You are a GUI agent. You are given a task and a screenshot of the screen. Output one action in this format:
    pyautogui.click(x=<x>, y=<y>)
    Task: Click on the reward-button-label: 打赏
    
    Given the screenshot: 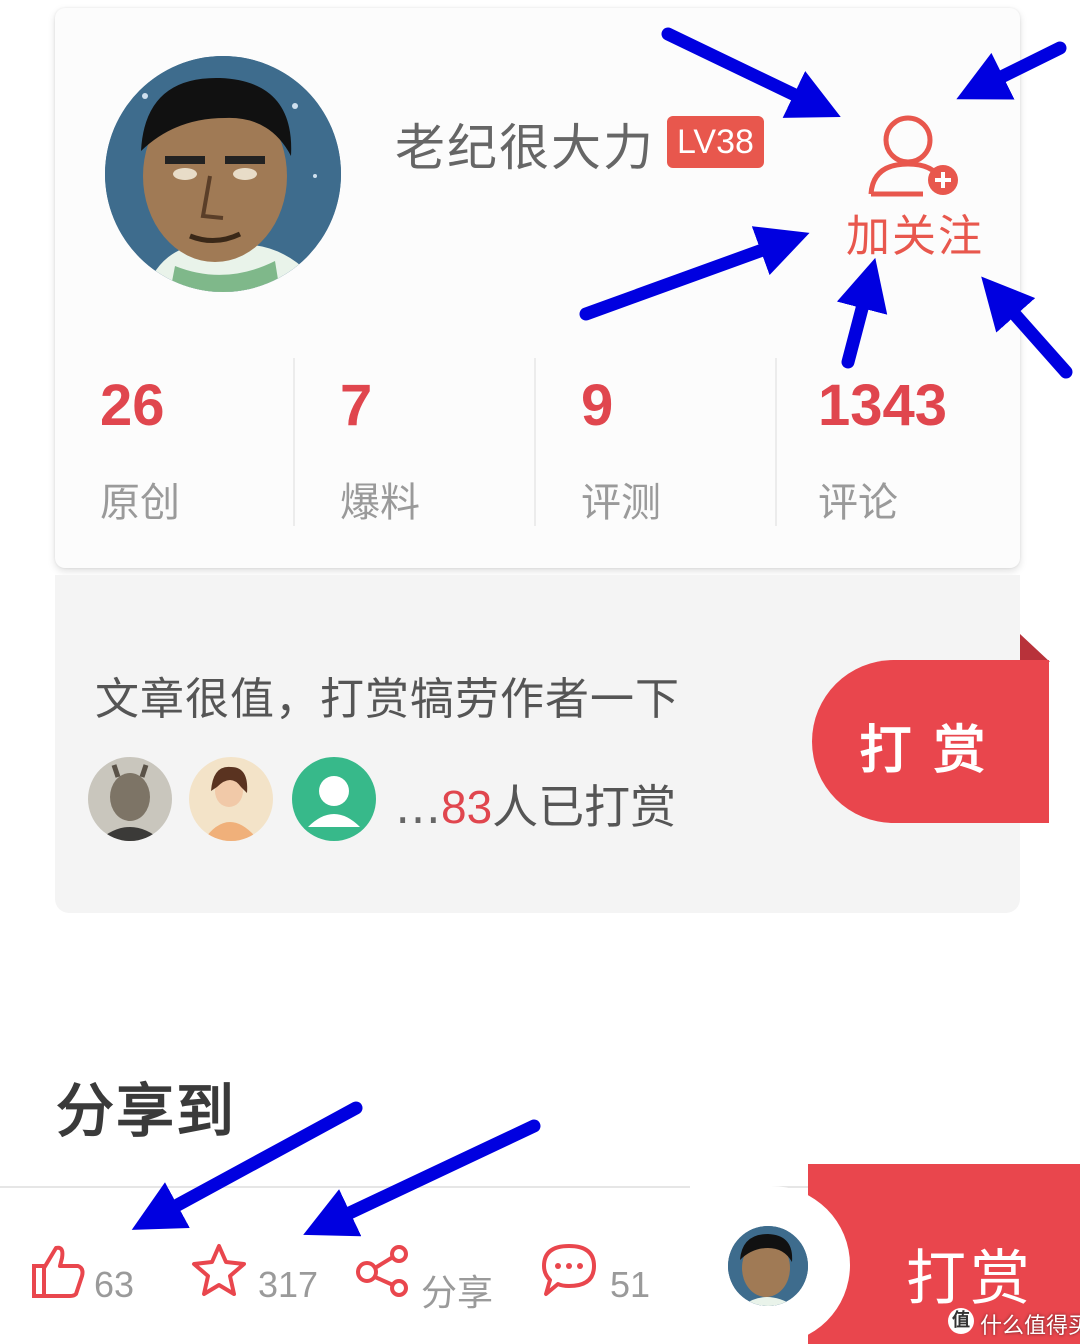 What is the action you would take?
    pyautogui.click(x=933, y=751)
    